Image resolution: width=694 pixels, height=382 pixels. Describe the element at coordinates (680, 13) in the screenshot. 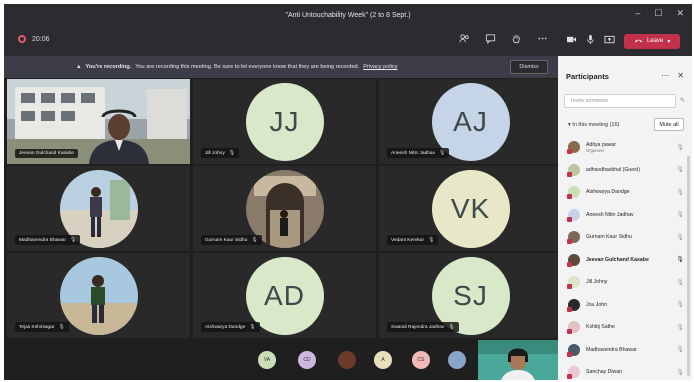

I see `close-icon: ✕` at that location.